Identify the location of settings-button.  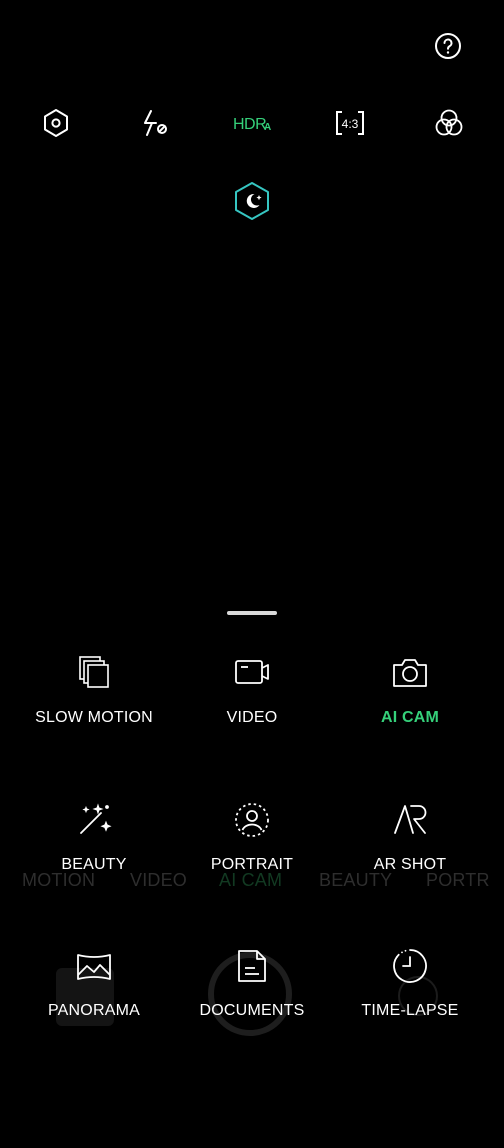
(56, 123).